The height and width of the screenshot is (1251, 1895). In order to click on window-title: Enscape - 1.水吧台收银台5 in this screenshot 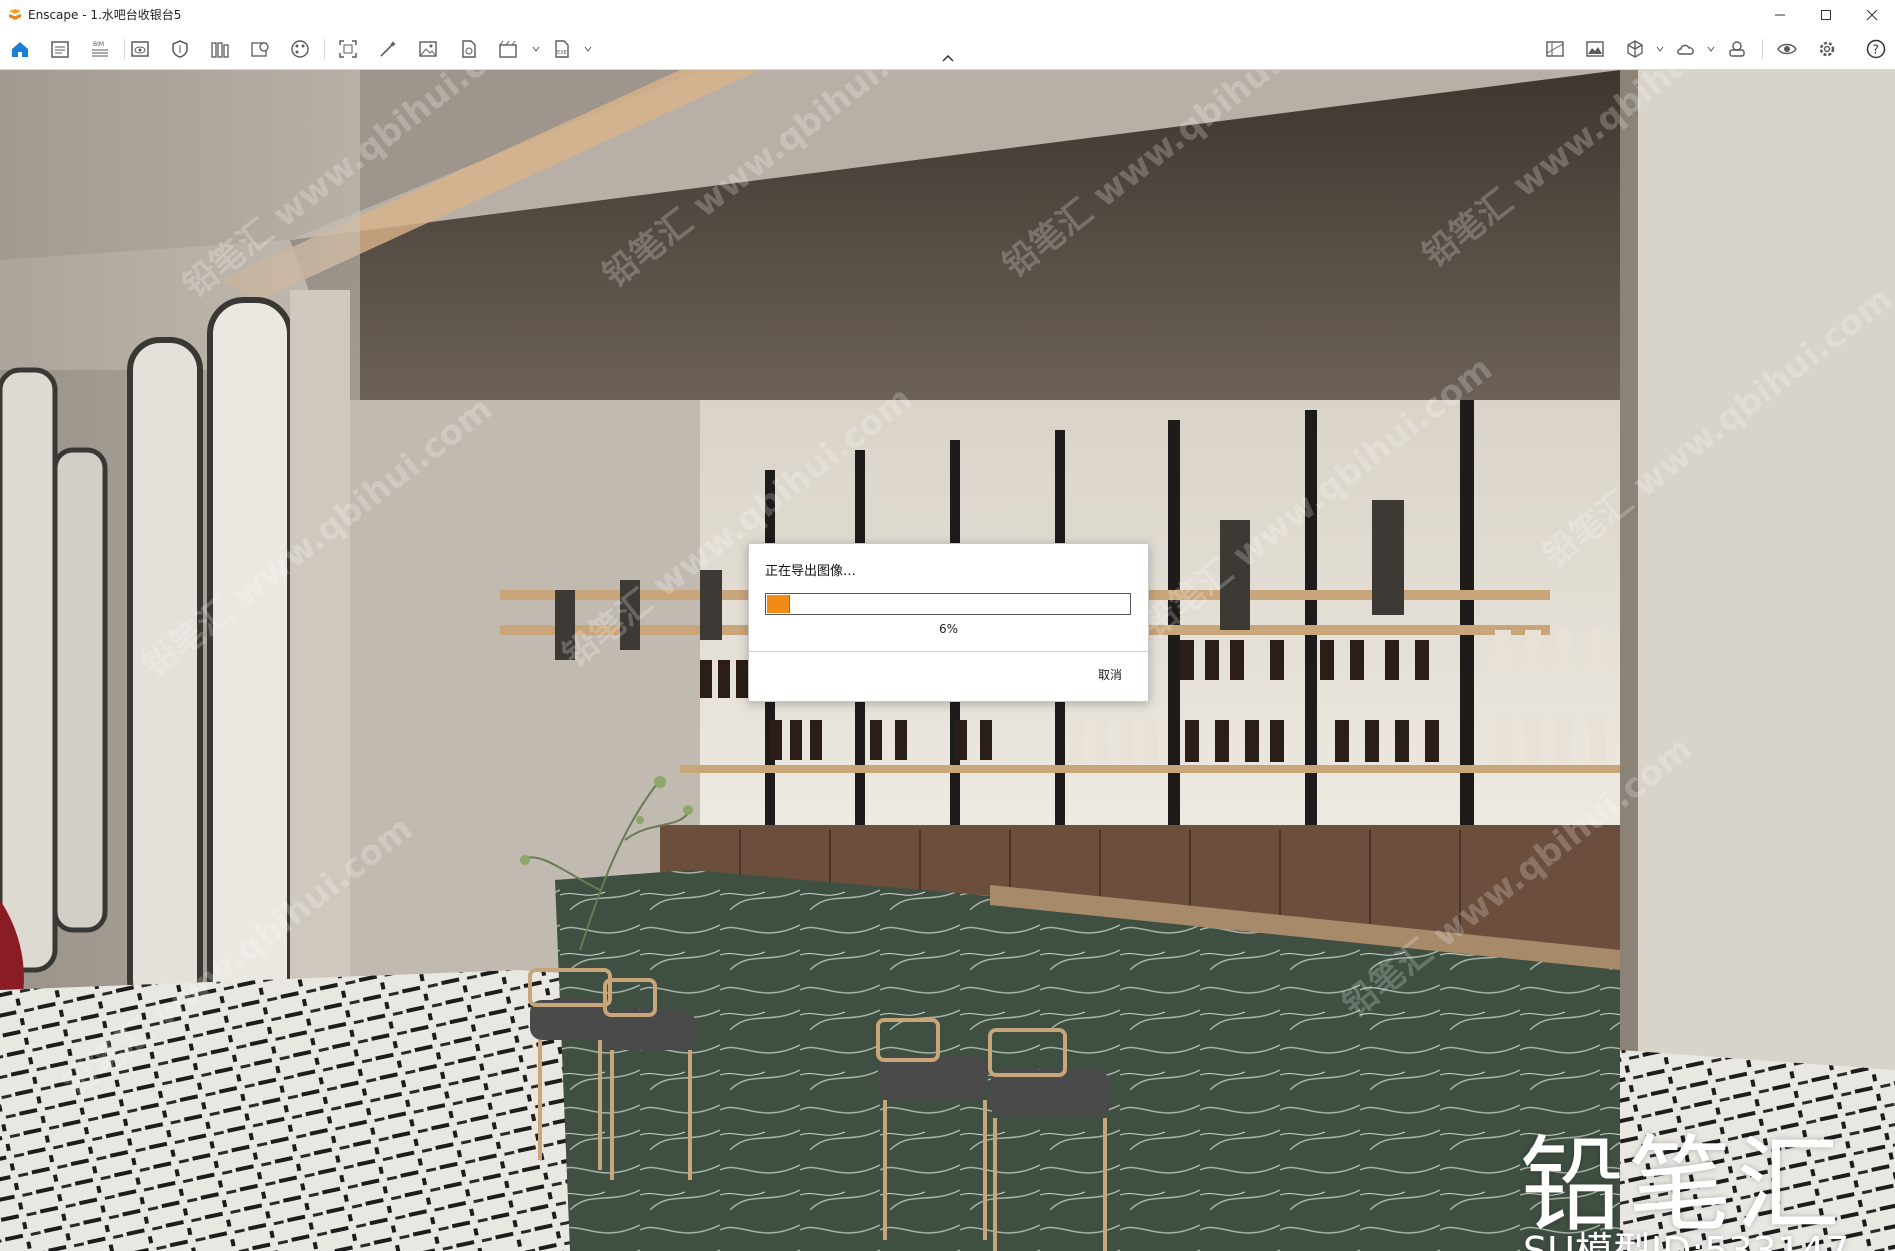, I will do `click(105, 15)`.